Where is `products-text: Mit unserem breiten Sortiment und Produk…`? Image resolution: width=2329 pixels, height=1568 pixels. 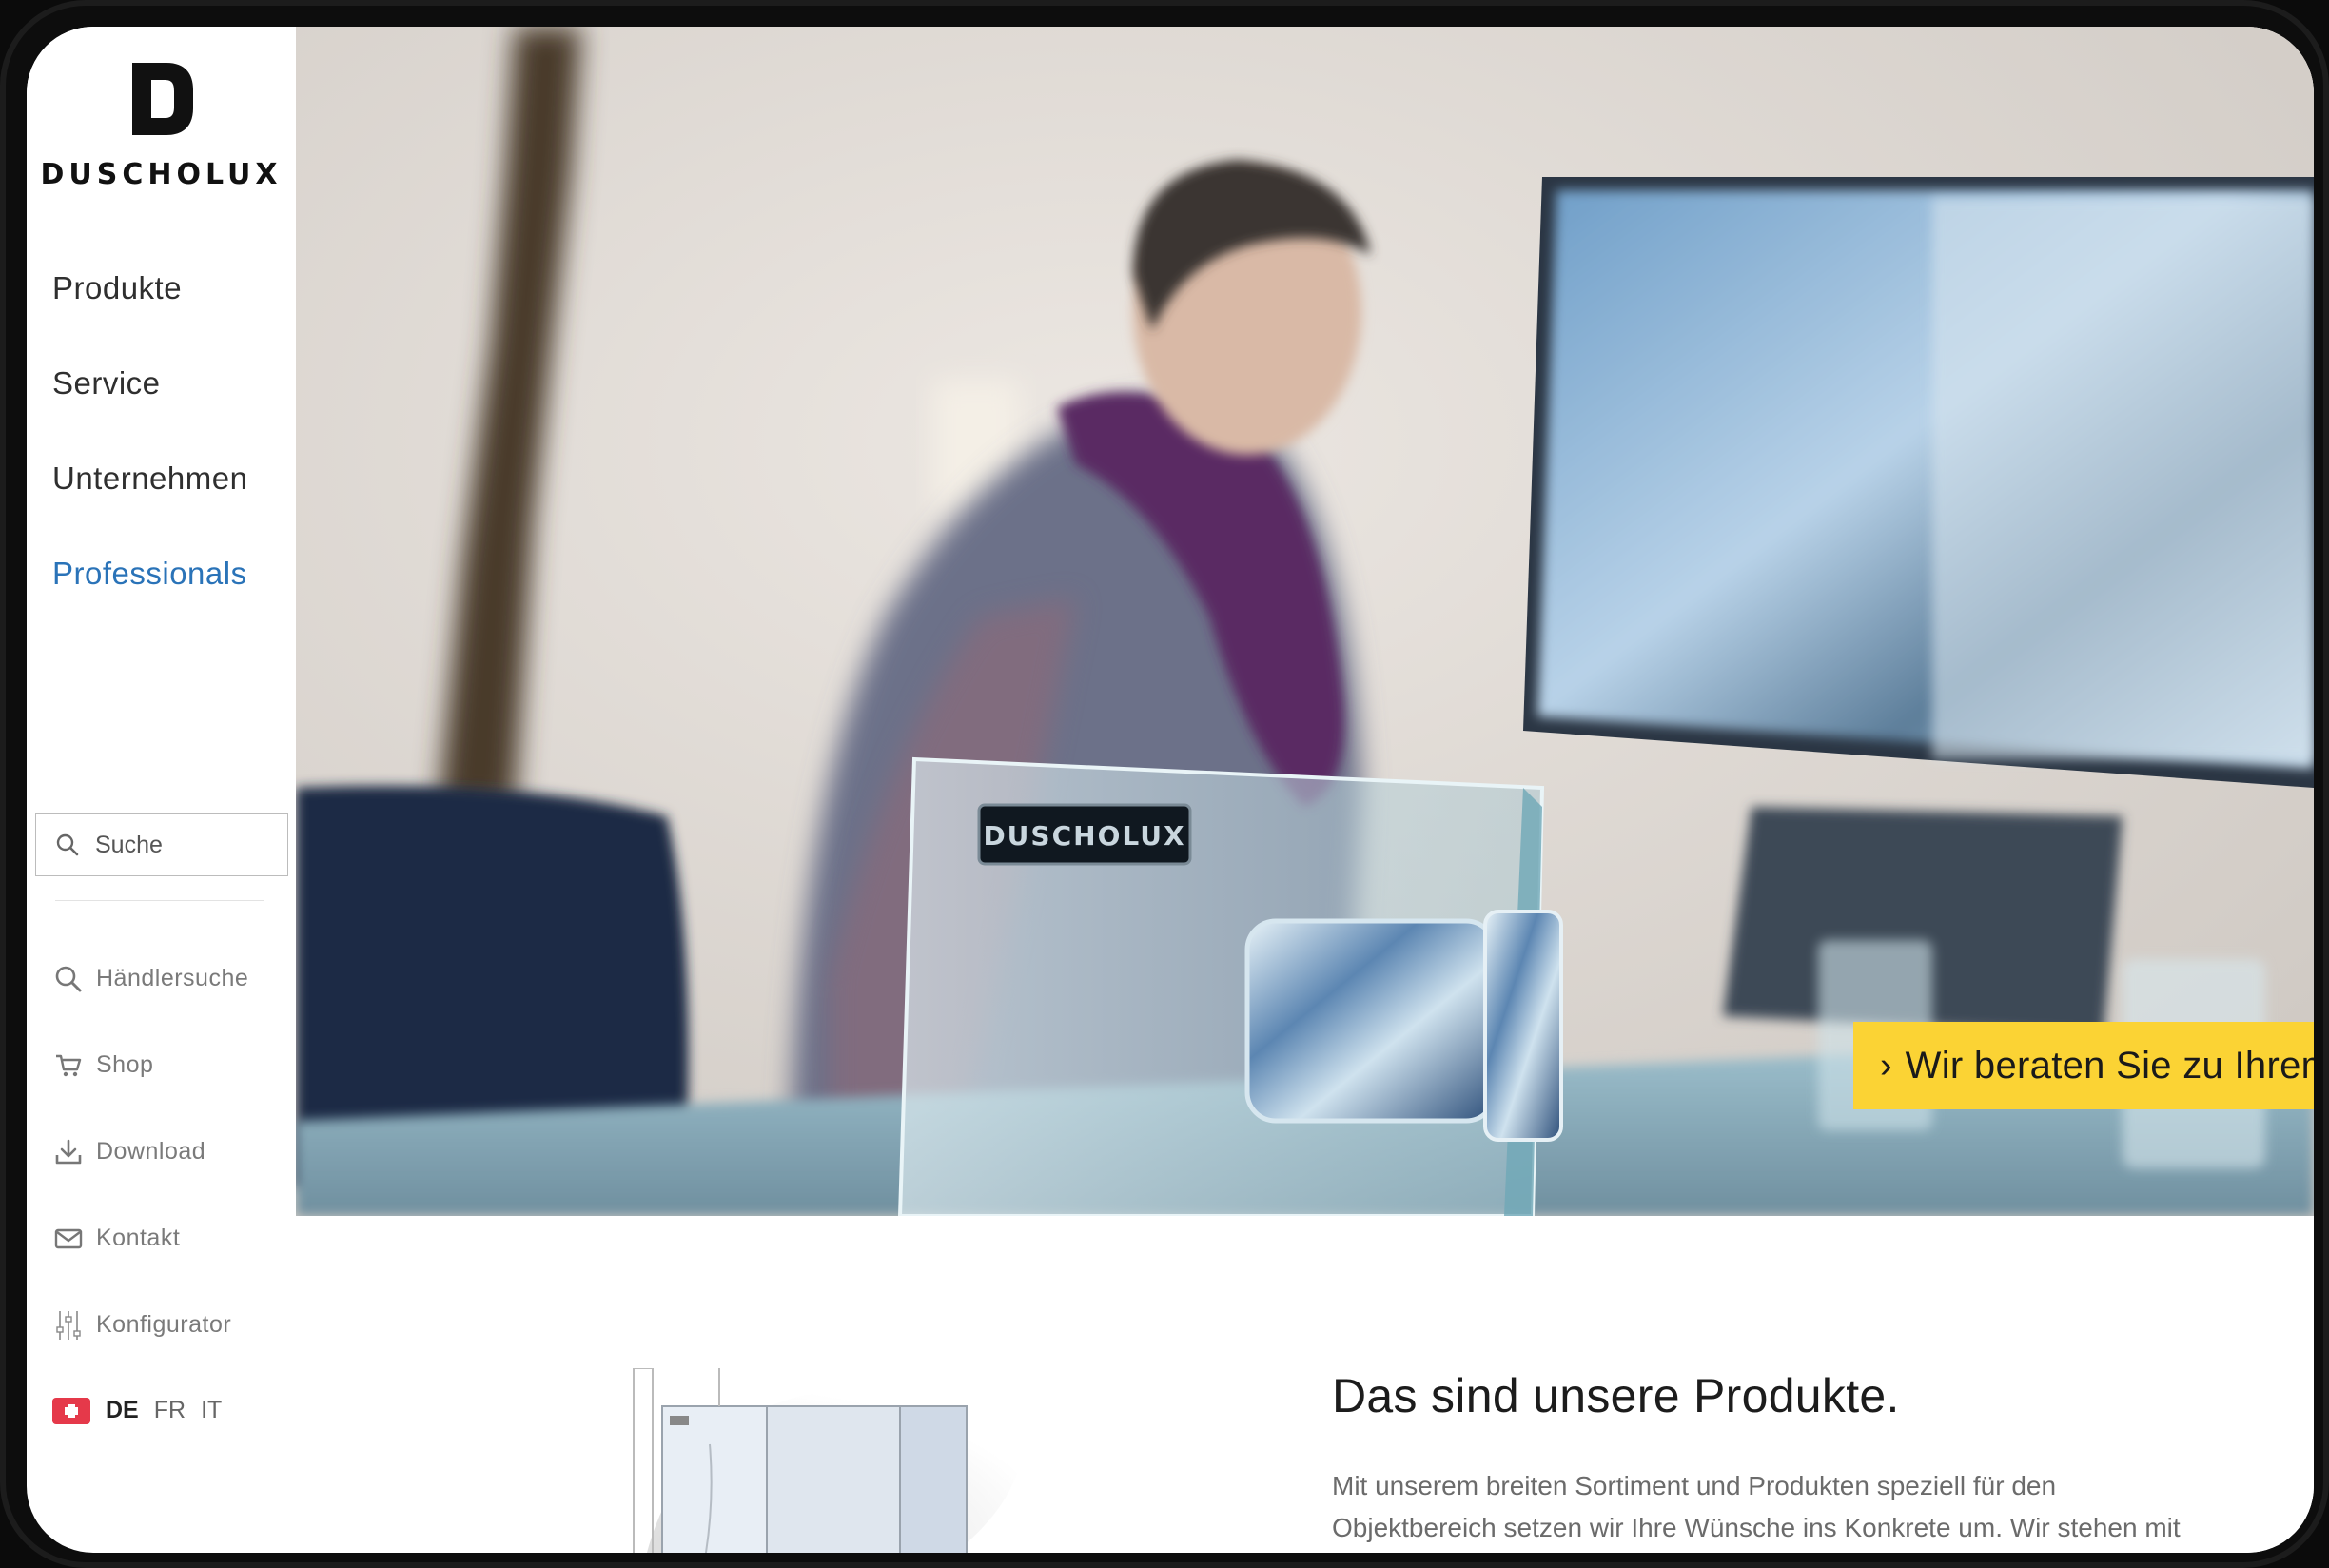
products-text: Mit unserem breiten Sortiment und Produk… is located at coordinates (1756, 1506).